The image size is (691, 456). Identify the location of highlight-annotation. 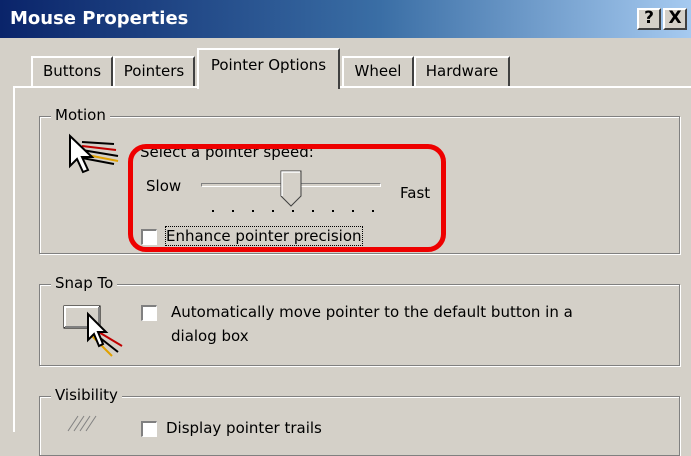
(287, 198).